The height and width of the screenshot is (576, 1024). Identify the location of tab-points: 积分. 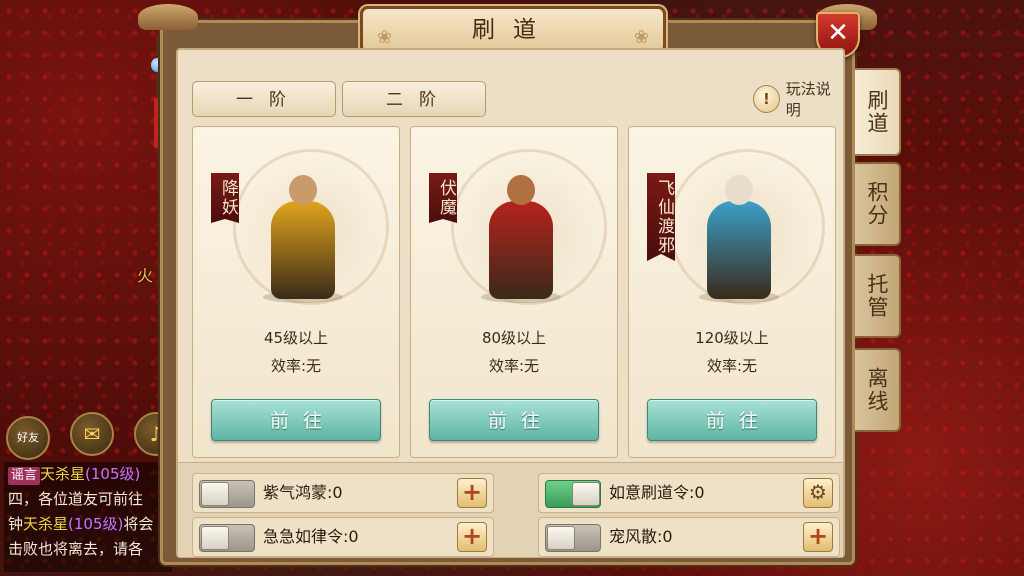
(878, 204).